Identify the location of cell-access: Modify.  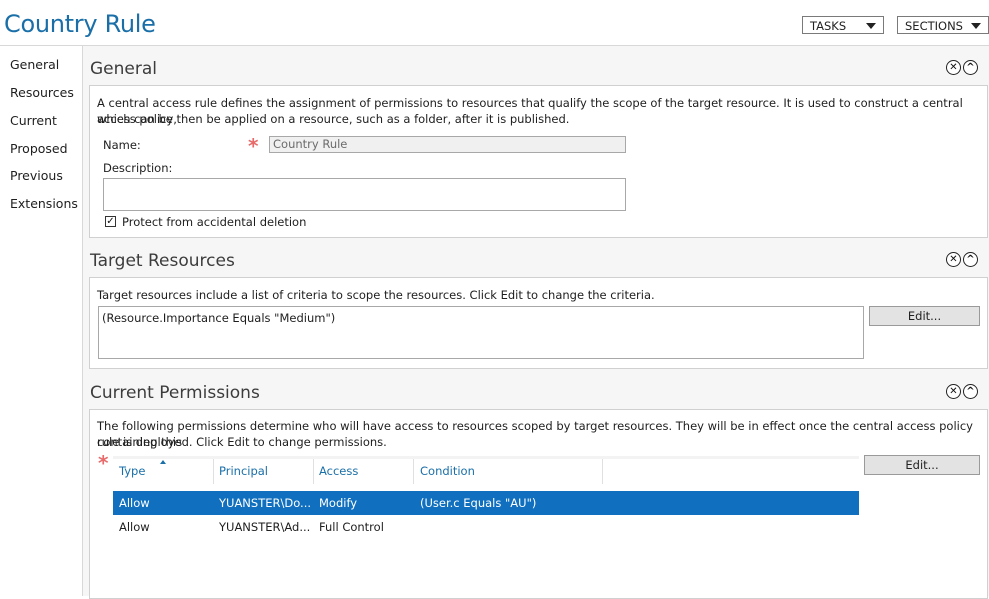
(338, 503).